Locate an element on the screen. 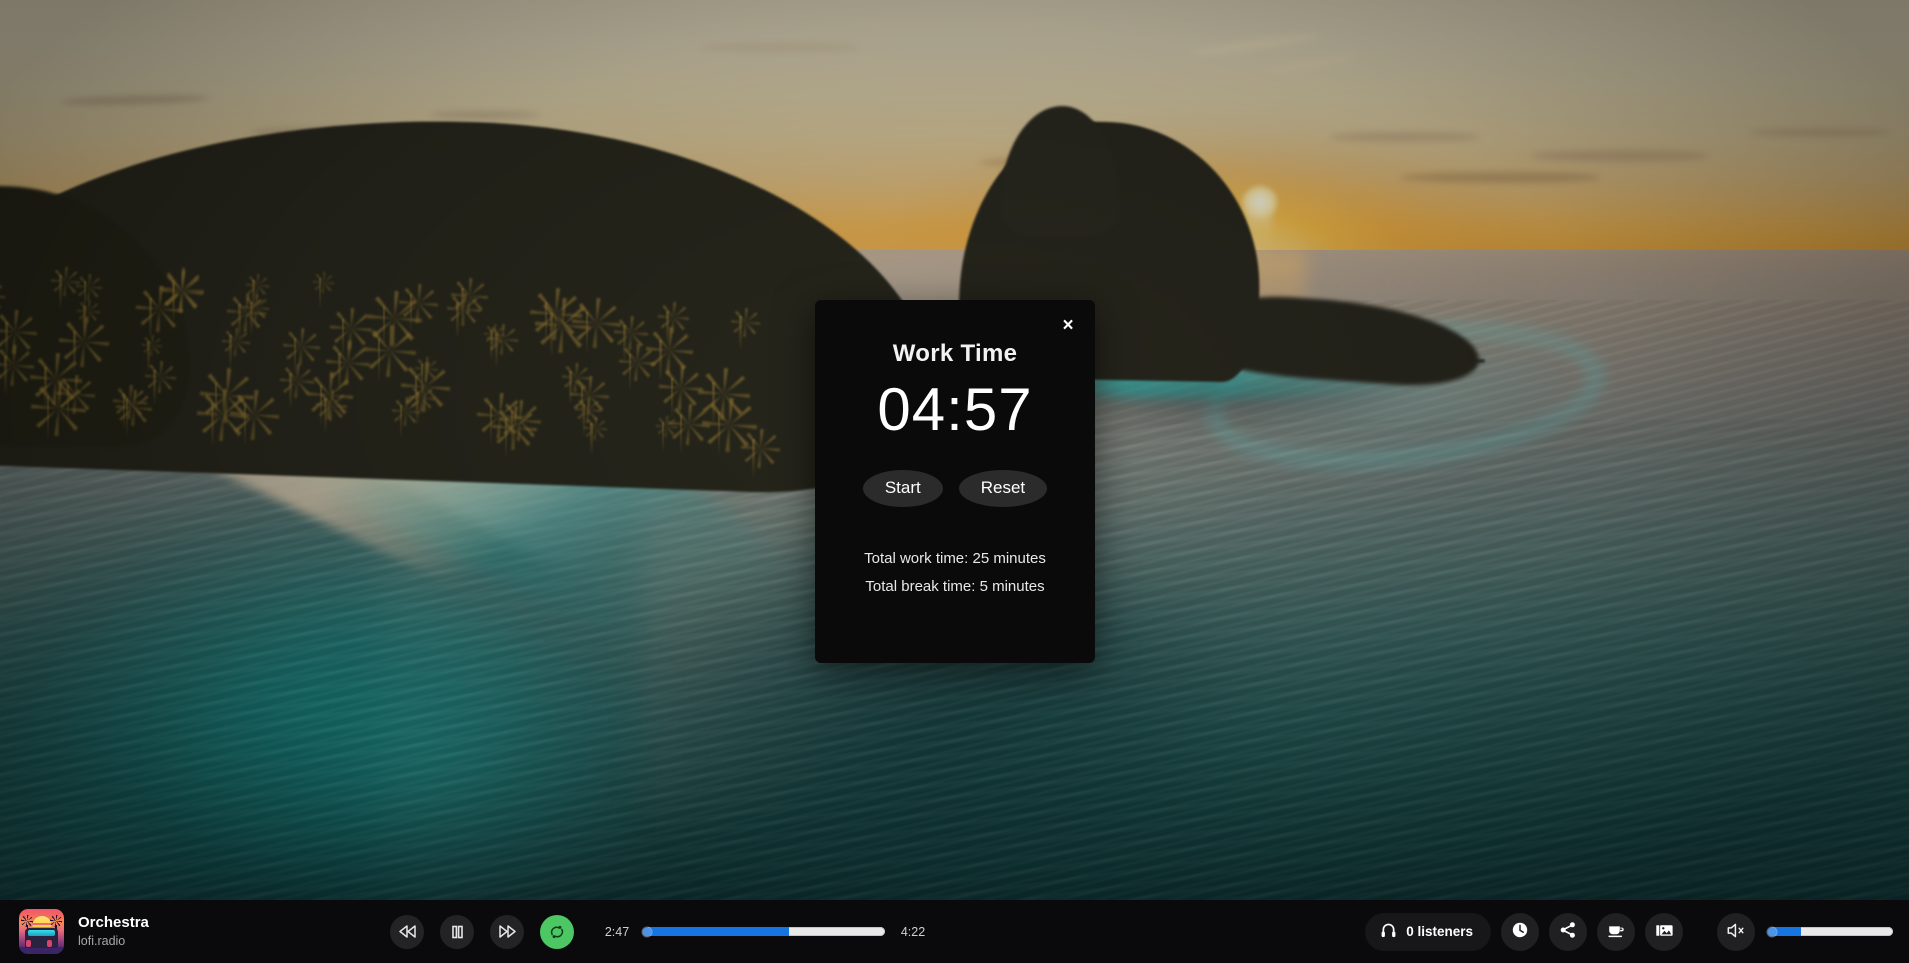 The width and height of the screenshot is (1909, 963). wallpaper-button is located at coordinates (1664, 931).